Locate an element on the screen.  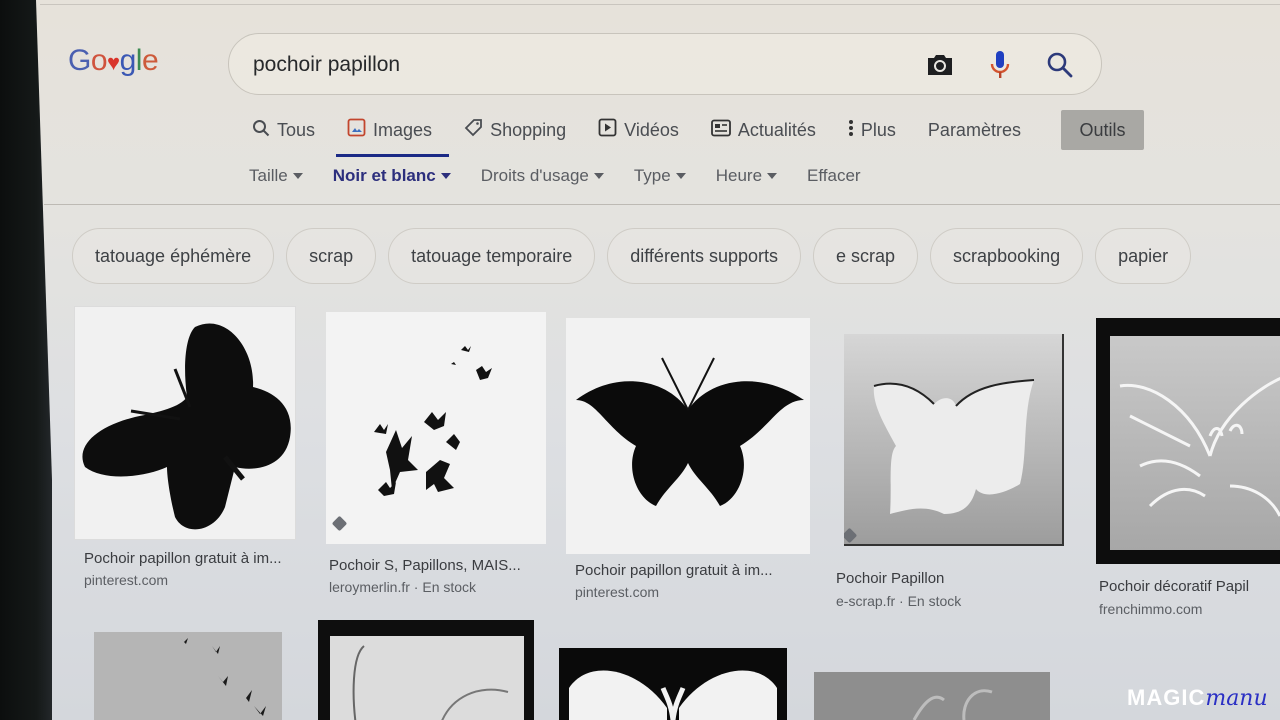
filter-label: Heure is located at coordinates (739, 175).